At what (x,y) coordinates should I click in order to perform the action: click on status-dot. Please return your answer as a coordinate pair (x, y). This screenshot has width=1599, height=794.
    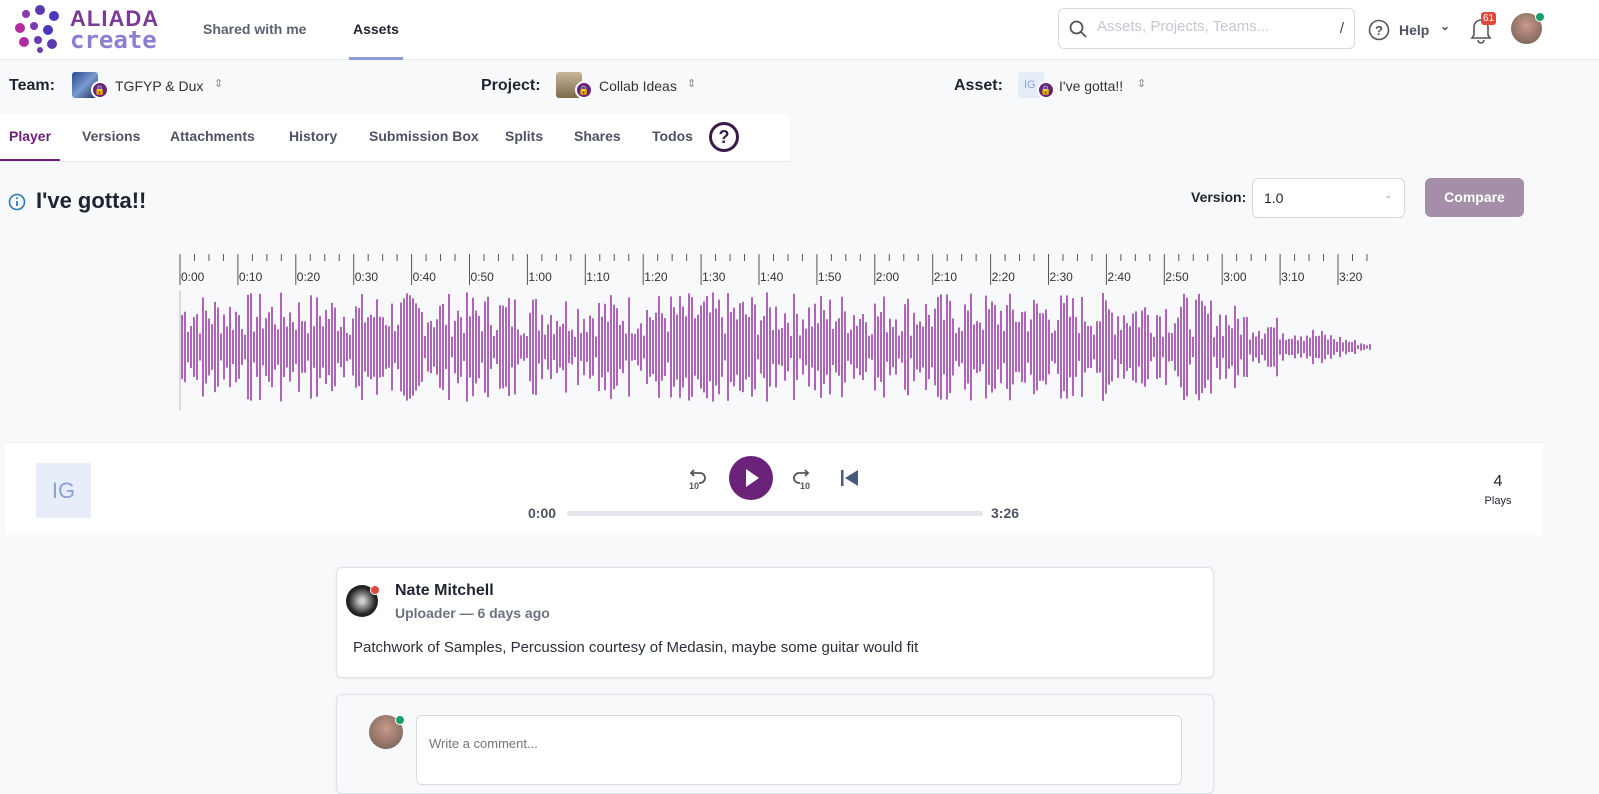
    Looking at the image, I should click on (375, 590).